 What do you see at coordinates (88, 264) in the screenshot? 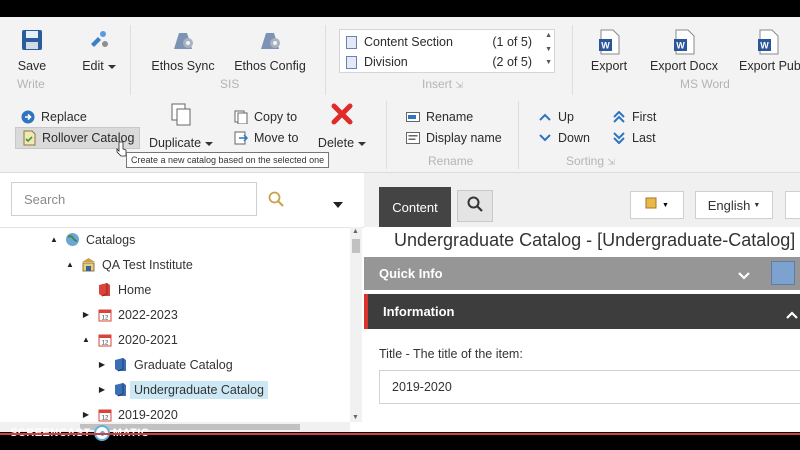
I see `institution-icon` at bounding box center [88, 264].